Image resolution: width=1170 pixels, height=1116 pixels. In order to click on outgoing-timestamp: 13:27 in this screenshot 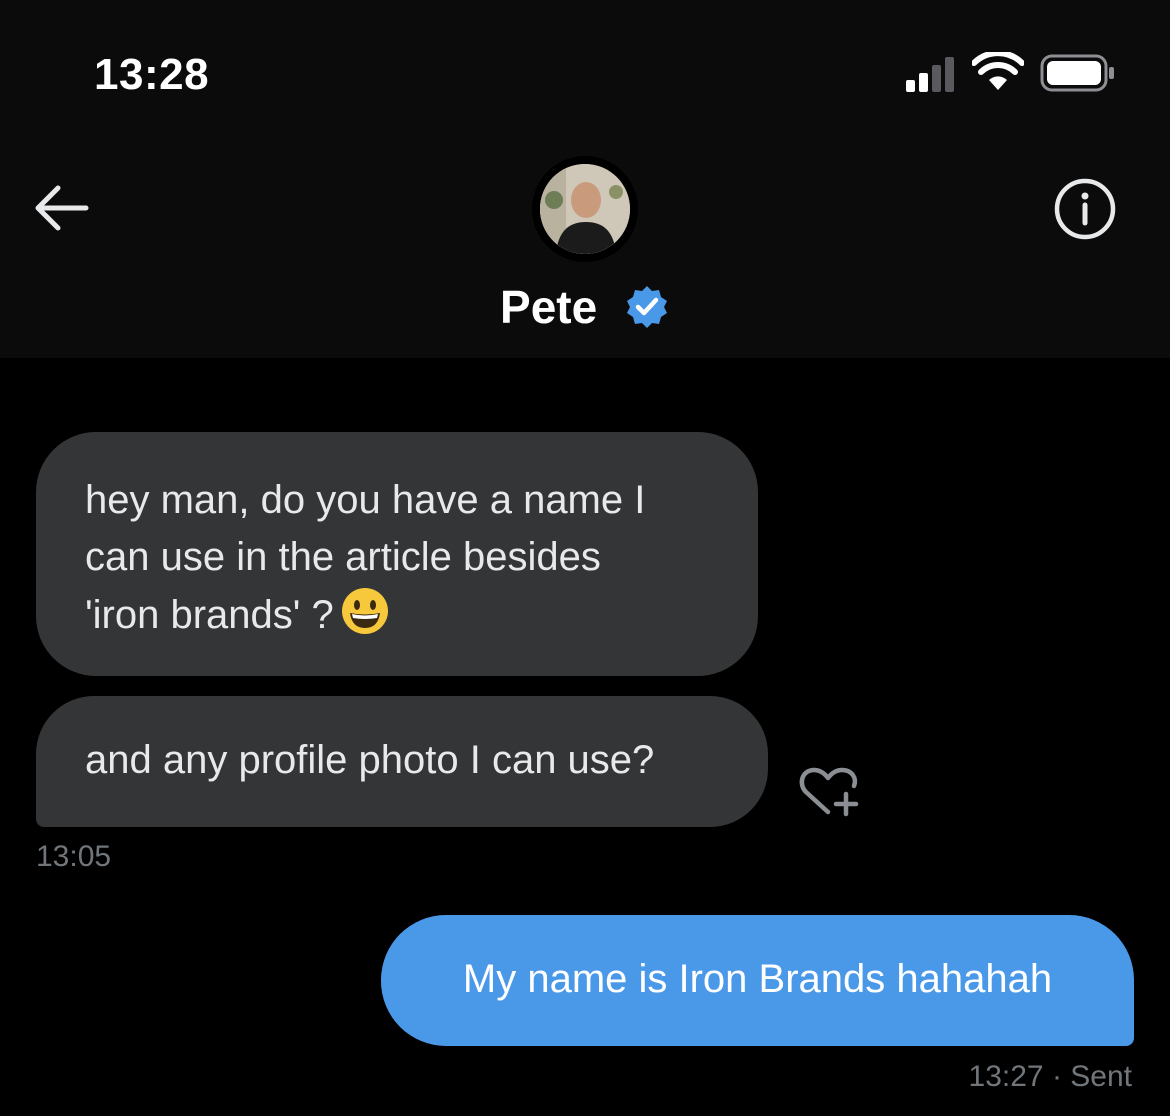, I will do `click(1006, 1076)`.